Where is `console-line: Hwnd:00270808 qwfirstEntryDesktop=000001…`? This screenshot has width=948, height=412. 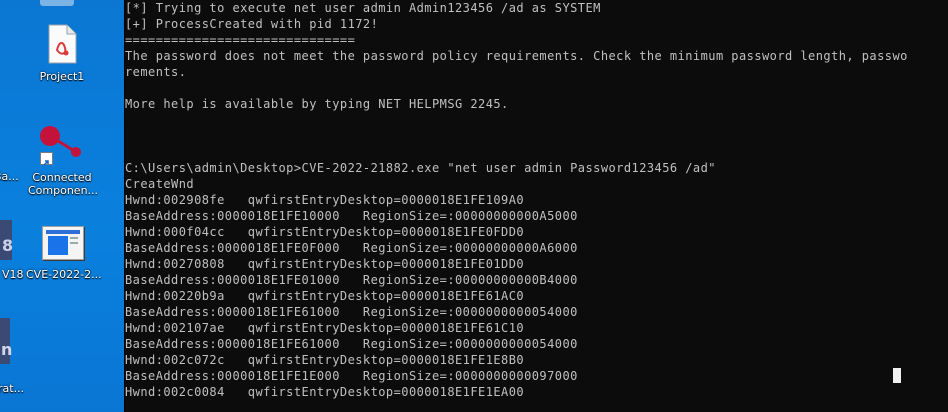
console-line: Hwnd:00270808 qwfirstEntryDesktop=000001… is located at coordinates (325, 264).